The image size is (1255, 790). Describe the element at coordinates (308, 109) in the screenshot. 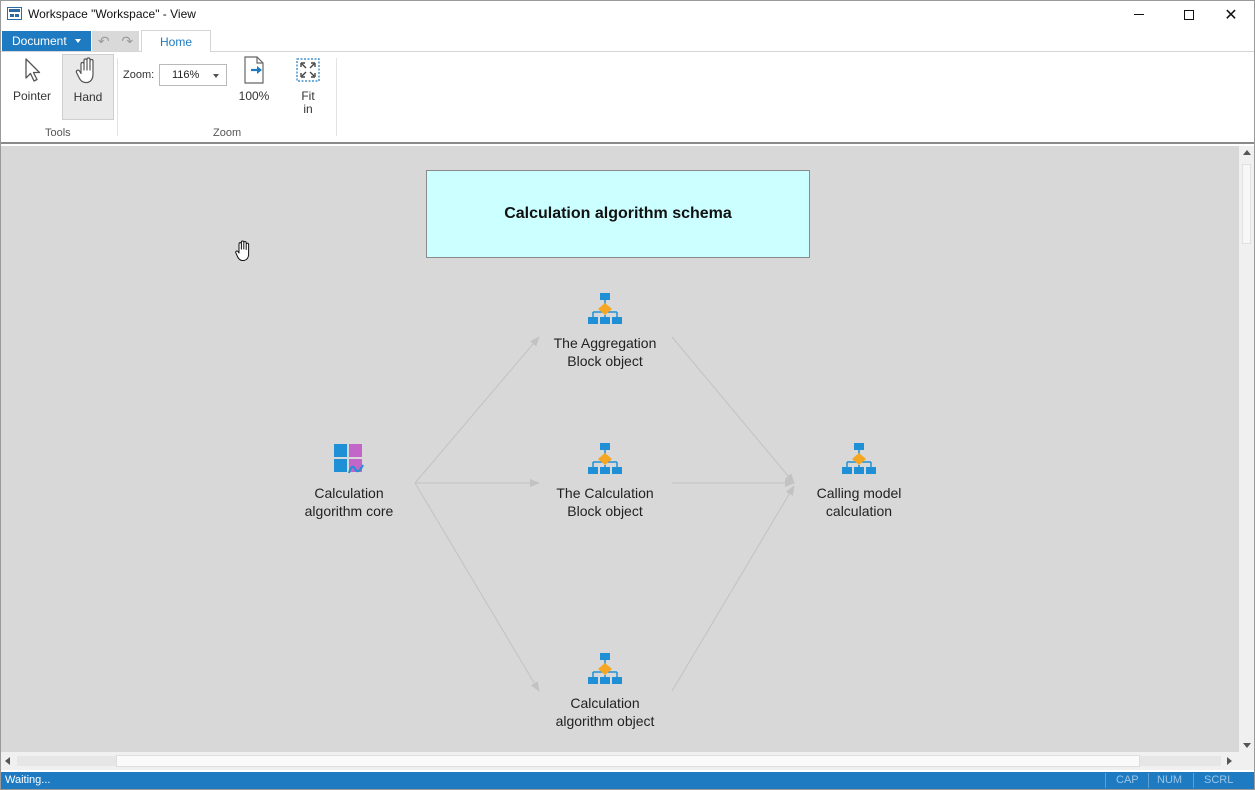

I see `fit-in-label-line2: in` at that location.